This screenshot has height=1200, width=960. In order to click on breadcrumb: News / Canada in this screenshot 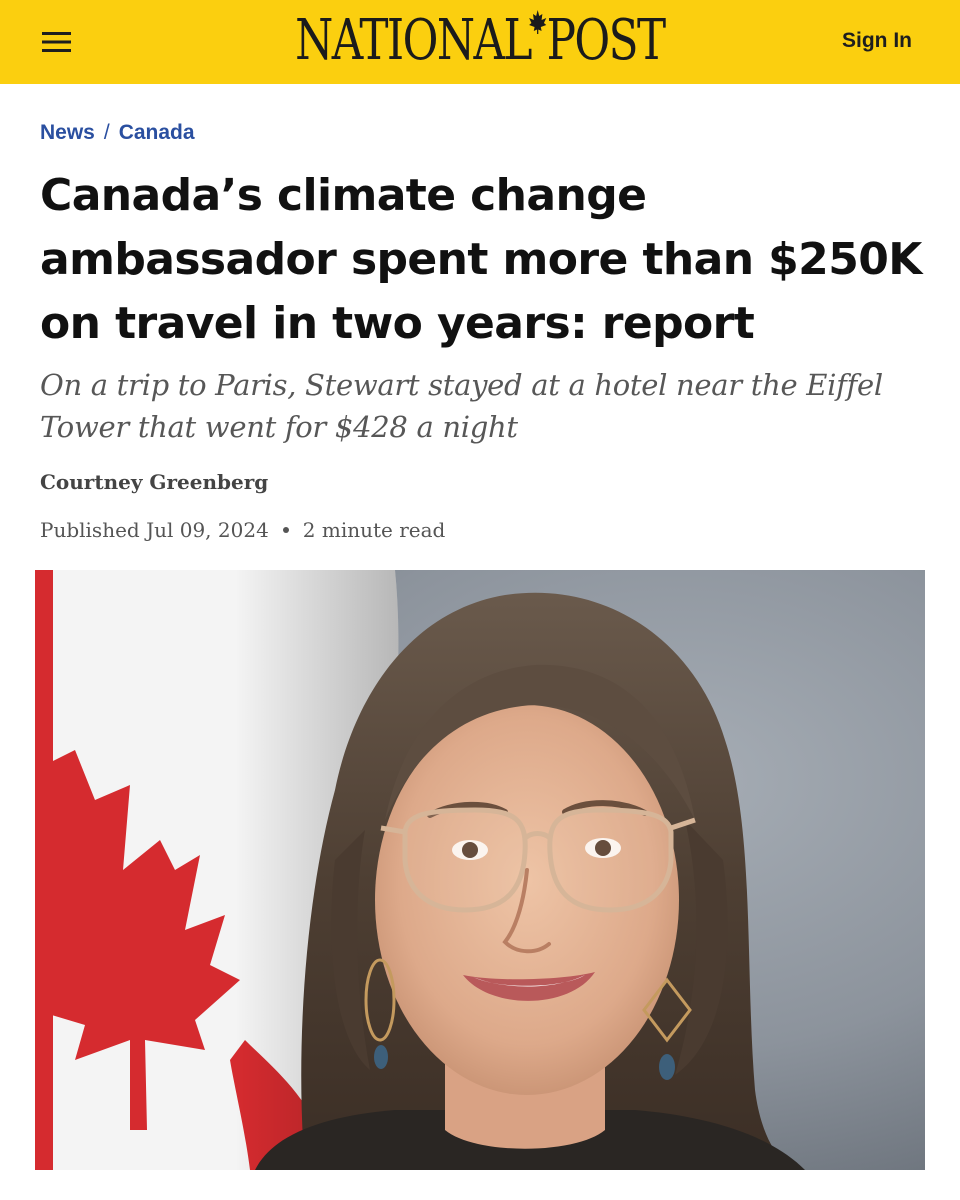, I will do `click(117, 133)`.